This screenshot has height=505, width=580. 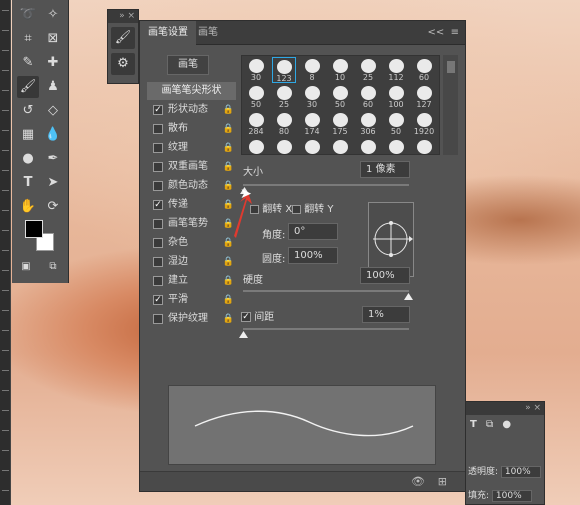 I want to click on size-field: 1 像素, so click(x=385, y=169).